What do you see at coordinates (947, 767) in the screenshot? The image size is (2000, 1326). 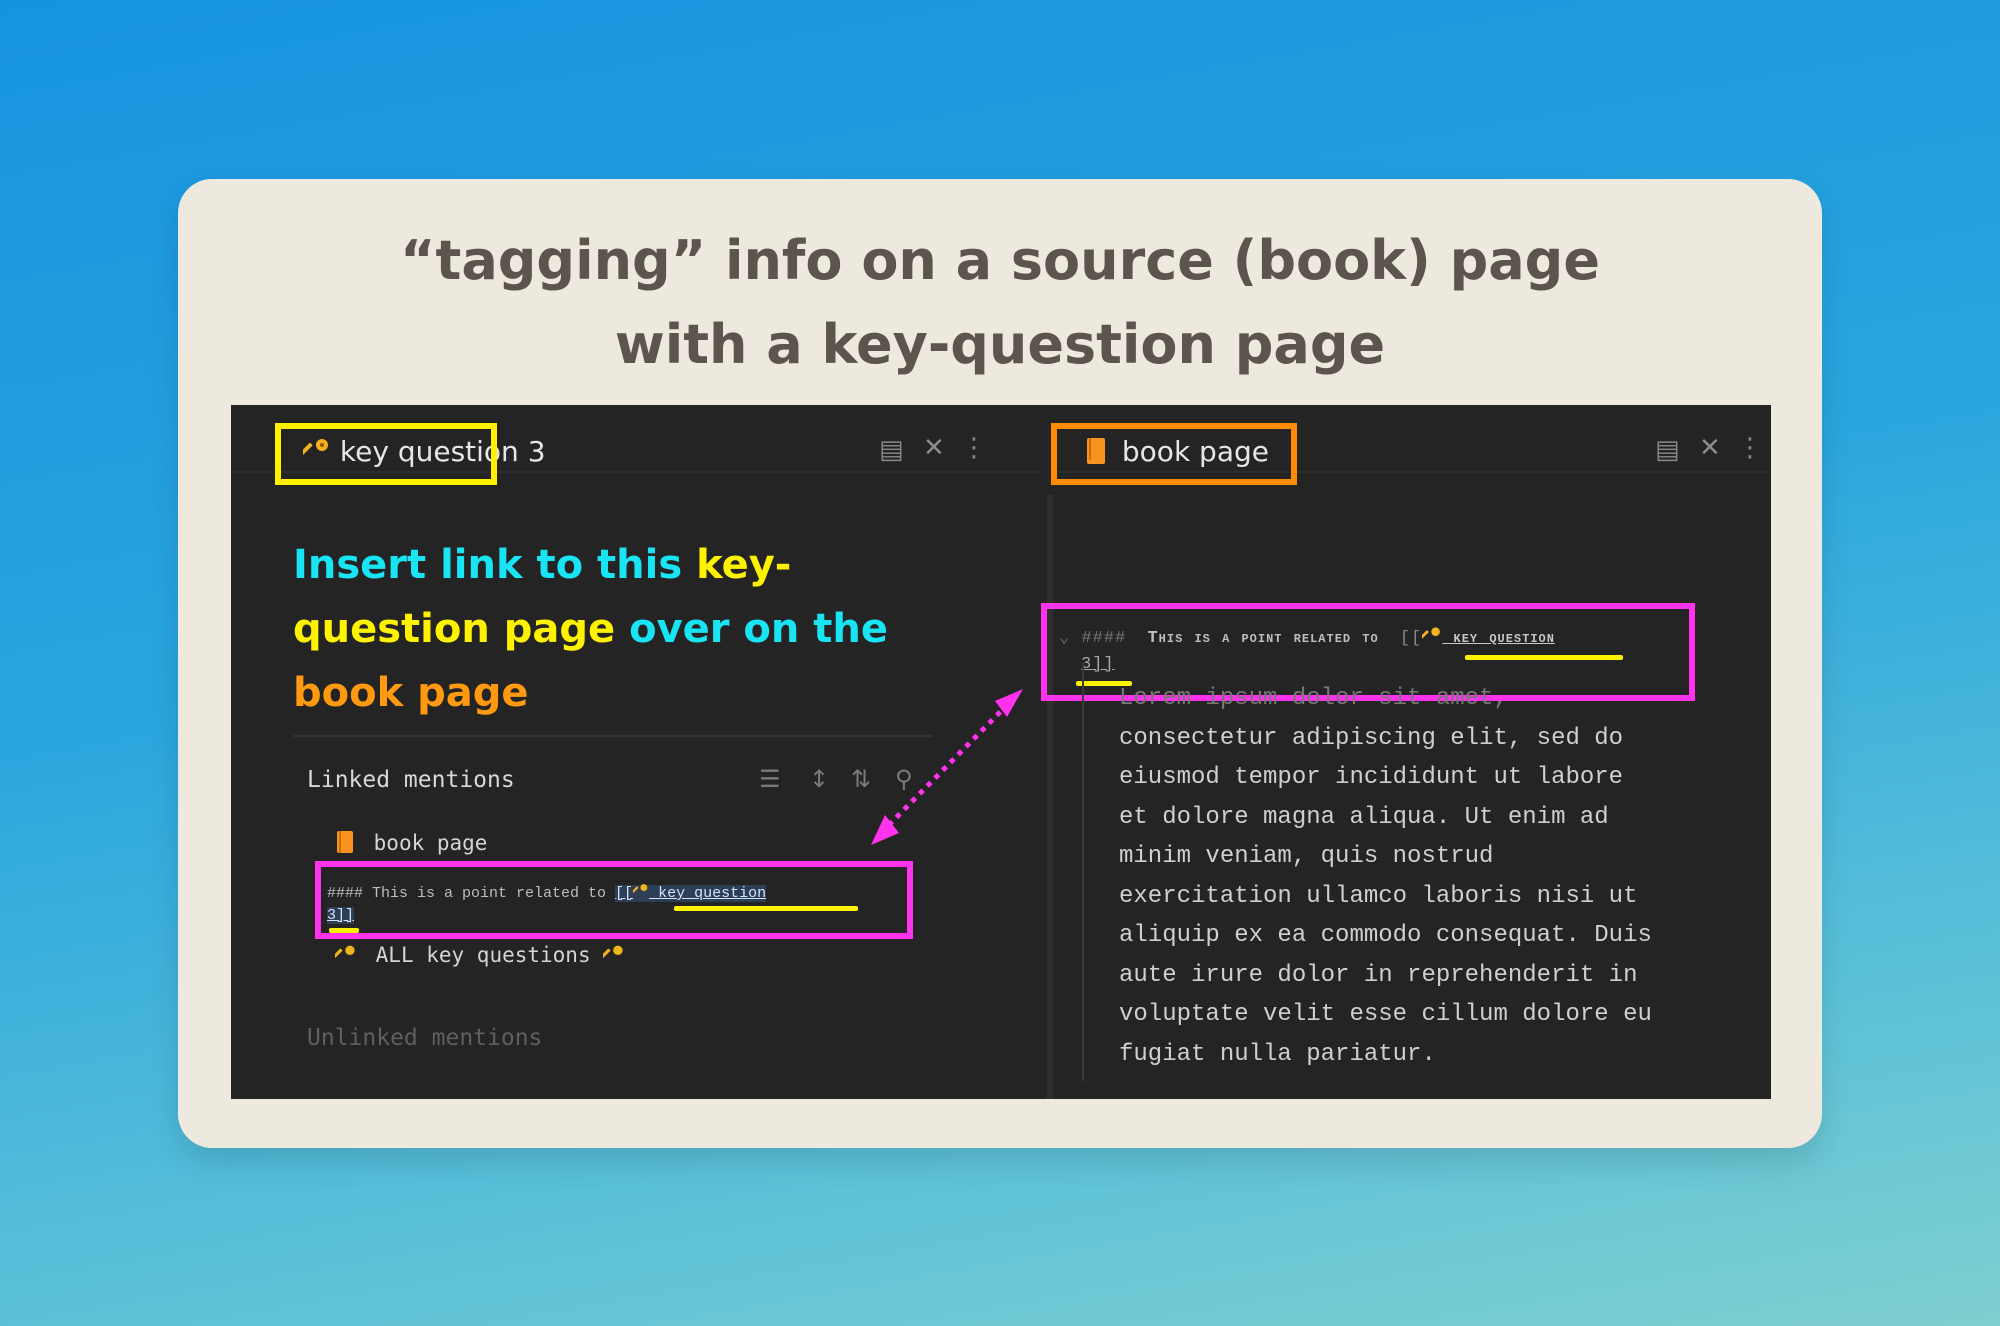 I see `link-arrow` at bounding box center [947, 767].